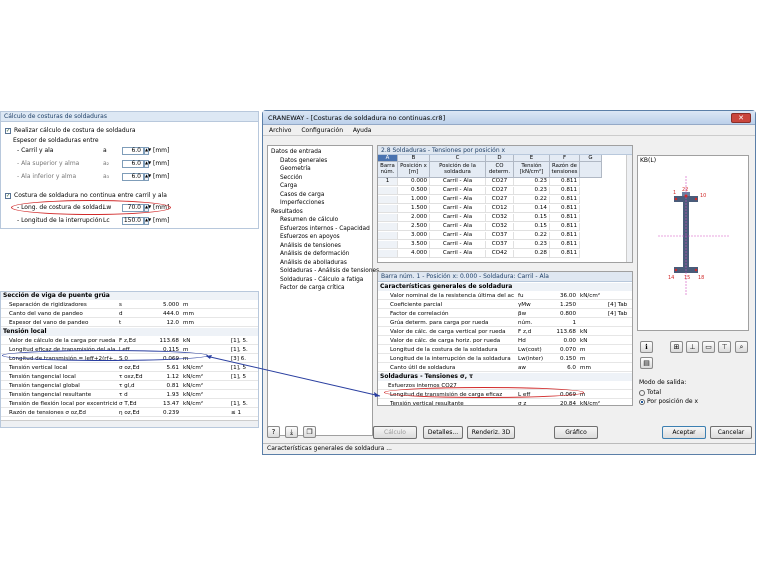 This screenshot has height=570, width=760. What do you see at coordinates (293, 376) in the screenshot?
I see `connector-arrow-icon` at bounding box center [293, 376].